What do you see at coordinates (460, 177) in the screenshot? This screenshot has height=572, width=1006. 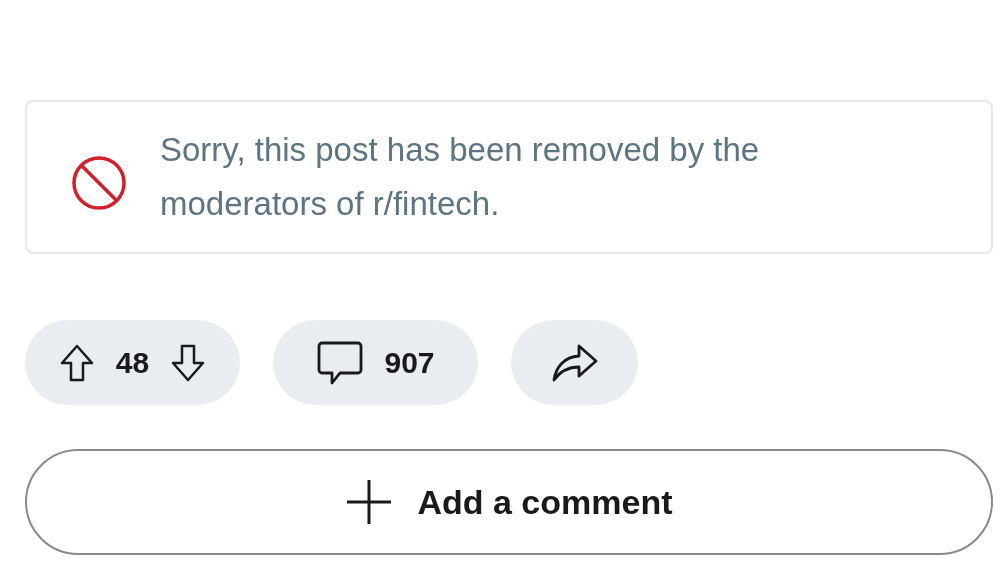 I see `removed-message: Sorry, this post has been removed by the moderators of r/fintech.` at bounding box center [460, 177].